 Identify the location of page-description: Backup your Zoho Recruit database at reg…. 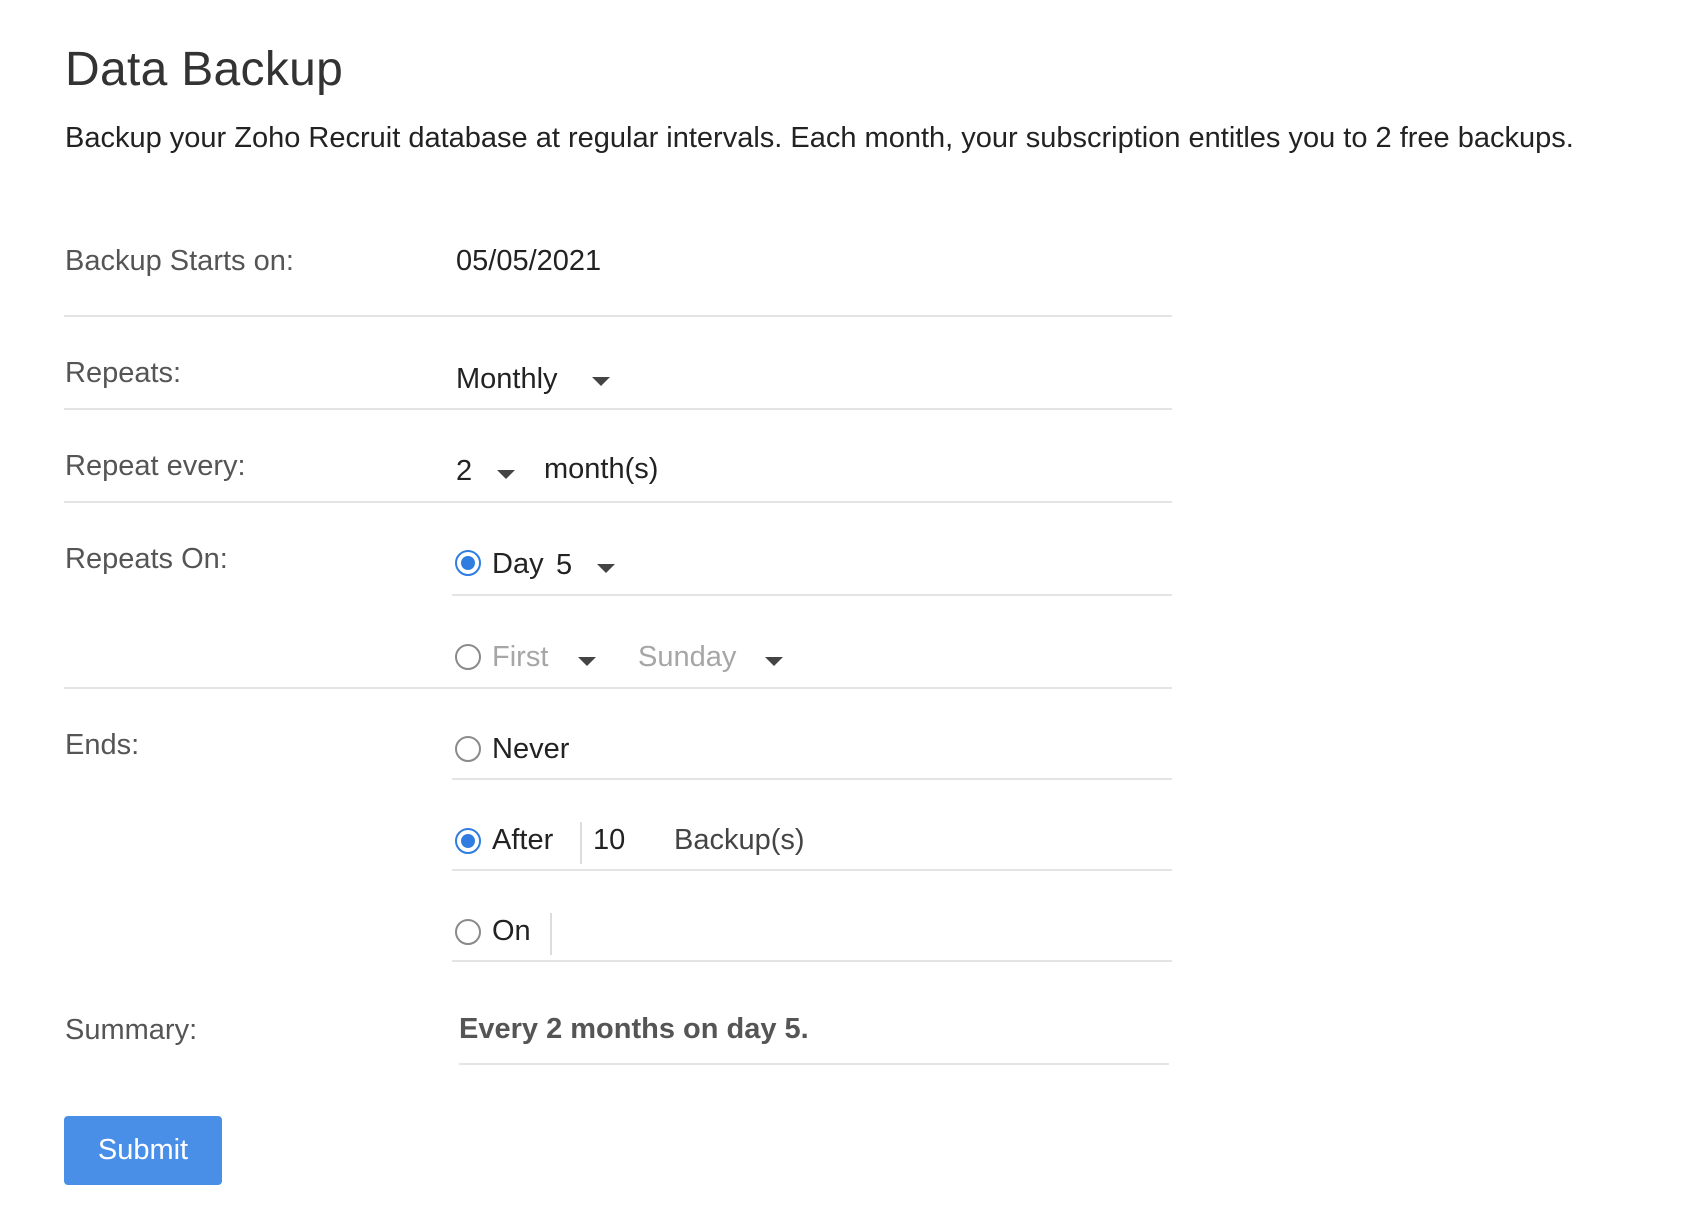
(819, 138).